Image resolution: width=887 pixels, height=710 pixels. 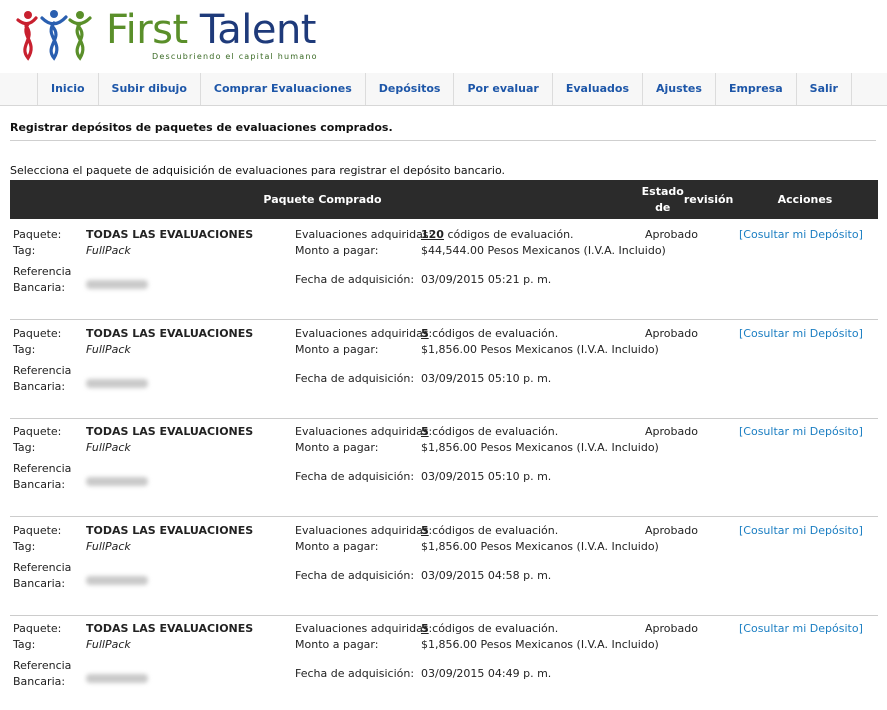 What do you see at coordinates (432, 234) in the screenshot?
I see `evaluations-number: 120` at bounding box center [432, 234].